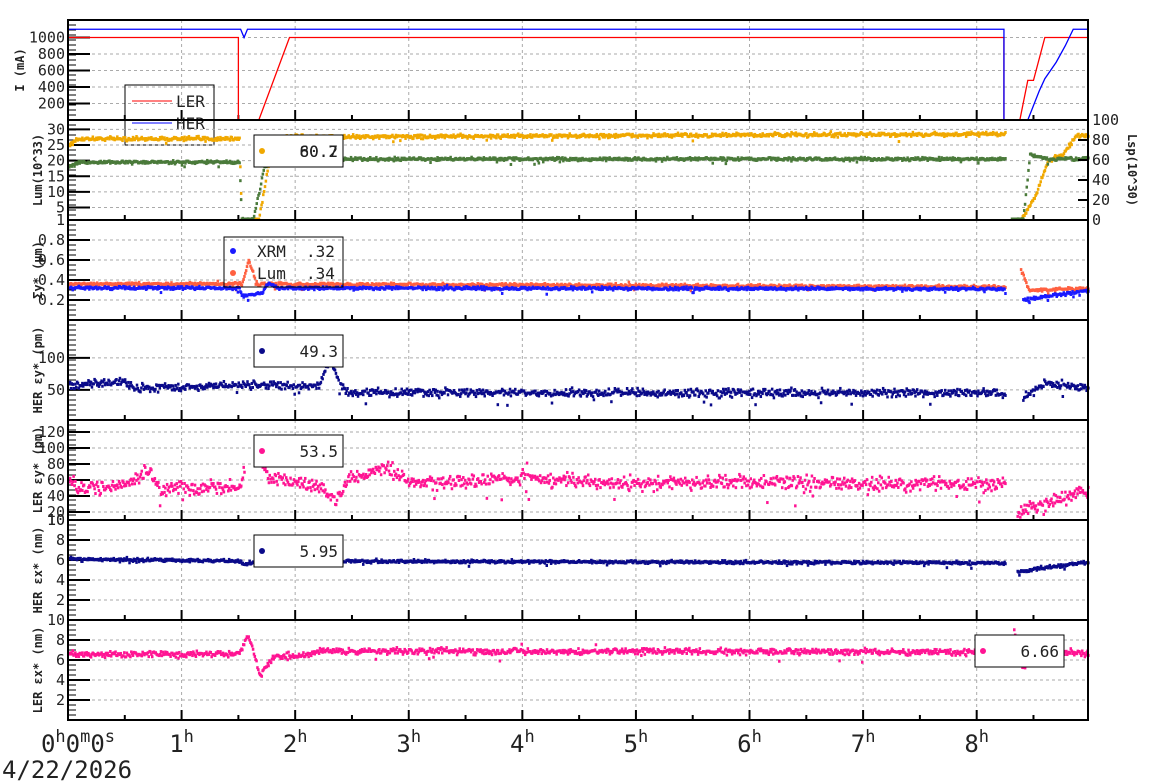 This screenshot has width=1160, height=782. I want to click on legend-label: XRM, so click(271, 251).